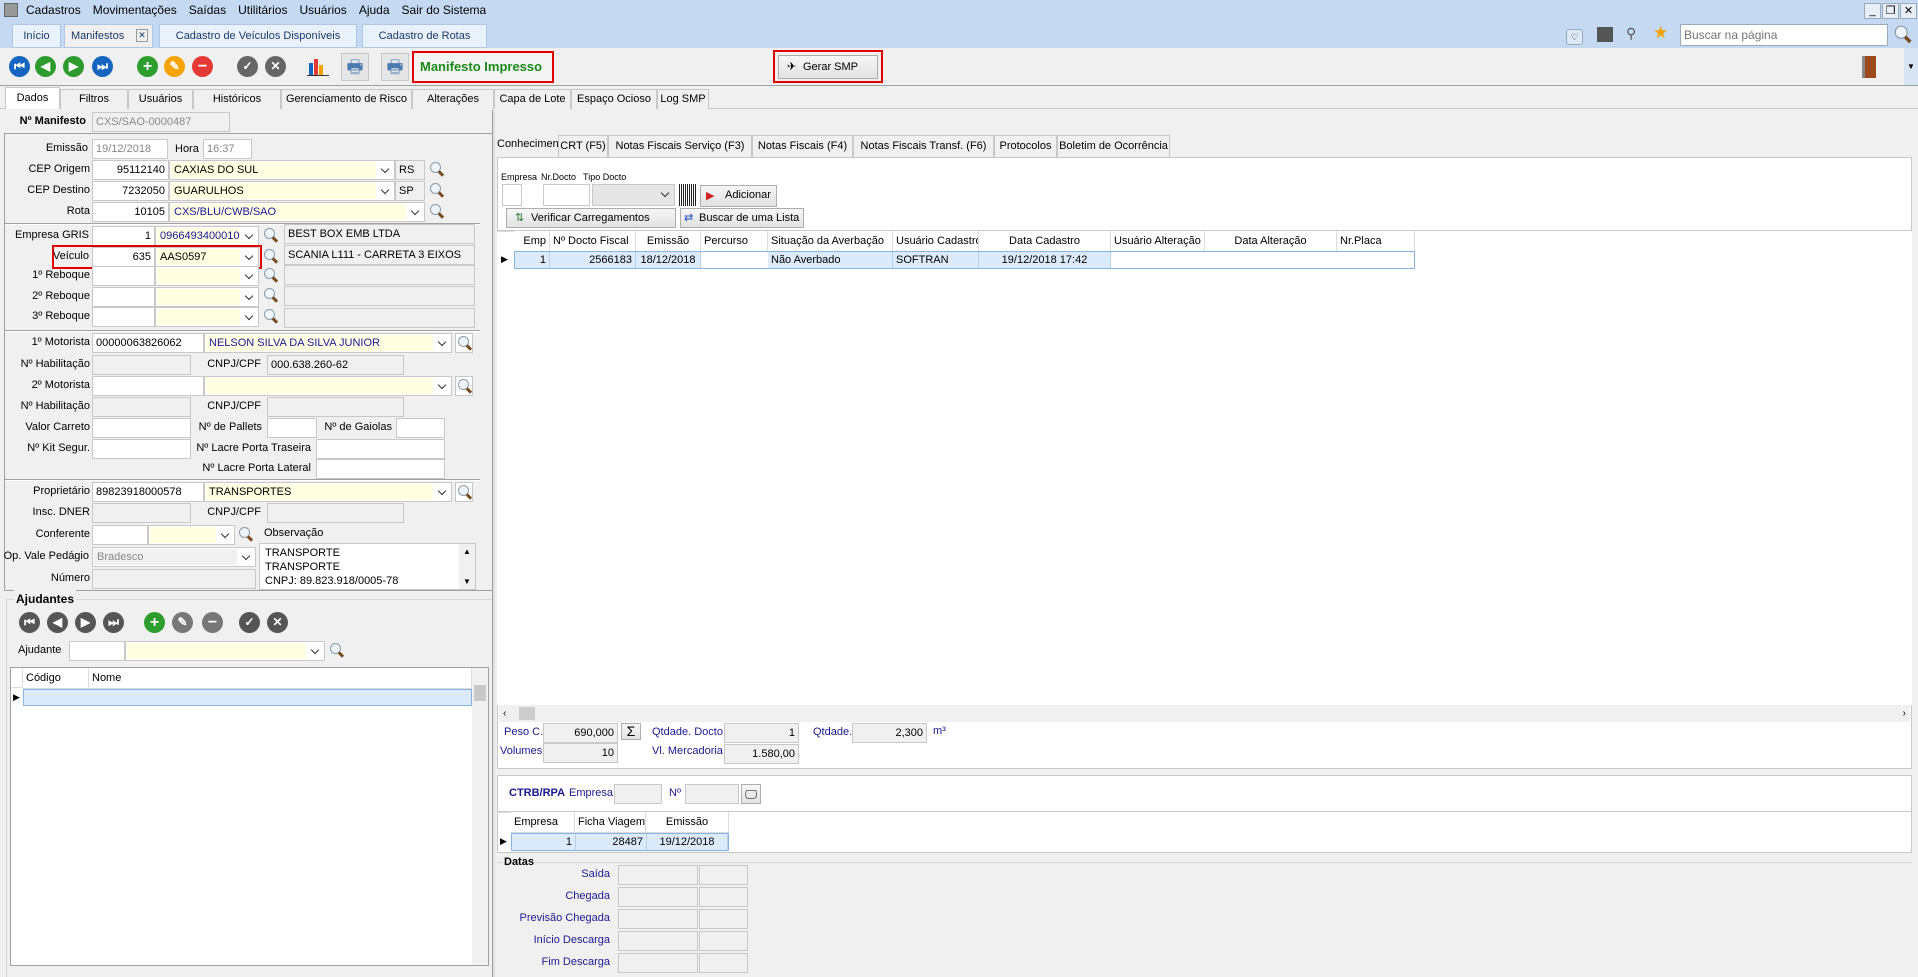 The image size is (1918, 977). What do you see at coordinates (207, 236) in the screenshot?
I see `empresa-gris-select: 0966493400010(` at bounding box center [207, 236].